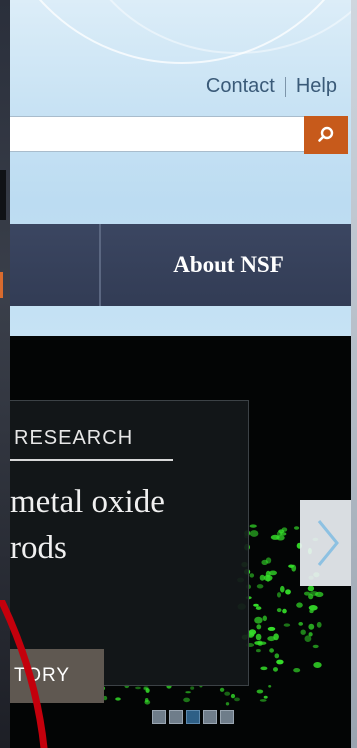 Image resolution: width=357 pixels, height=748 pixels. I want to click on main-nav: About NSF, so click(182, 265).